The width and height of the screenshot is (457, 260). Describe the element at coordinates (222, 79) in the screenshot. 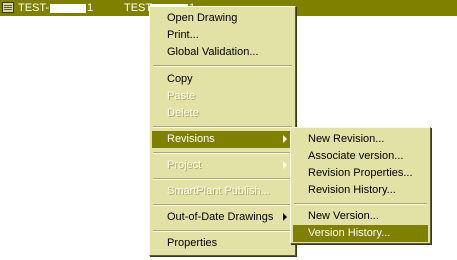

I see `copy-menu-item: Copy` at that location.